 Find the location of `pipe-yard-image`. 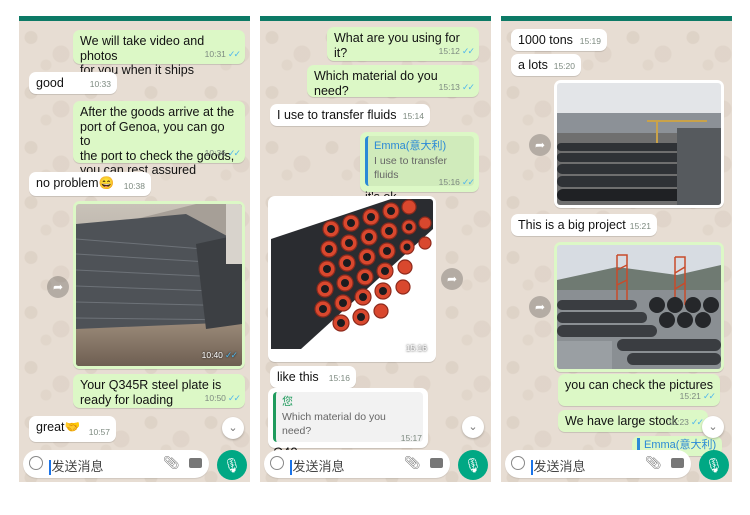

pipe-yard-image is located at coordinates (639, 144).